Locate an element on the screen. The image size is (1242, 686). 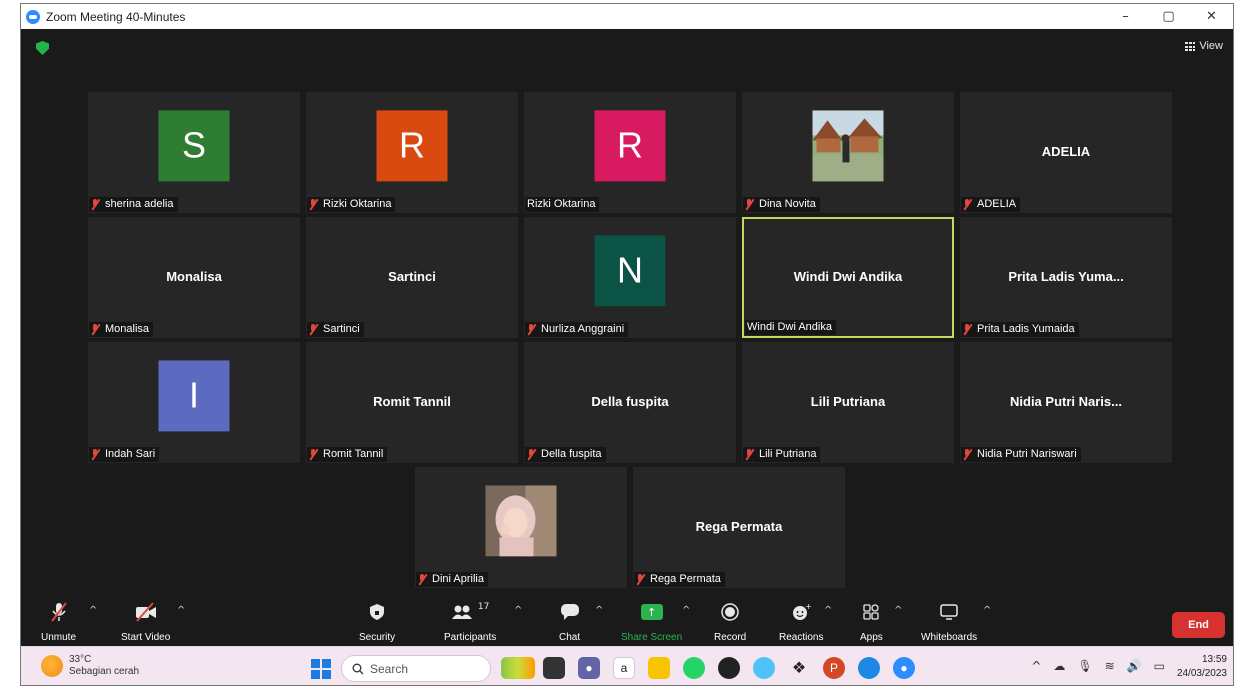
start-video-label: Start Video is located at coordinates (146, 637).